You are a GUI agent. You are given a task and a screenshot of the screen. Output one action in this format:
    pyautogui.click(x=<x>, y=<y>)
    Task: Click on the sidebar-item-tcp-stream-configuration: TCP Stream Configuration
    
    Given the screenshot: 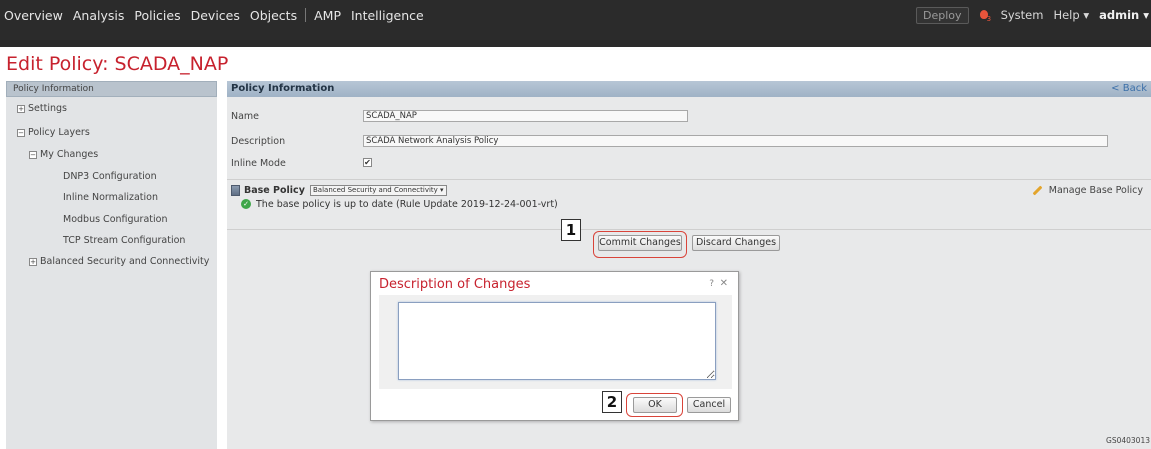 What is the action you would take?
    pyautogui.click(x=124, y=240)
    